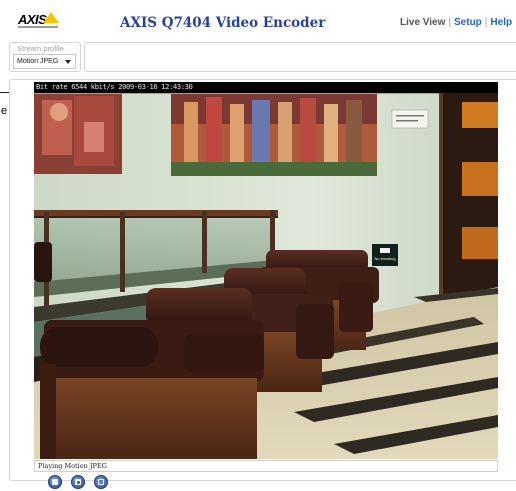 This screenshot has height=491, width=516. I want to click on stop-icon, so click(55, 482).